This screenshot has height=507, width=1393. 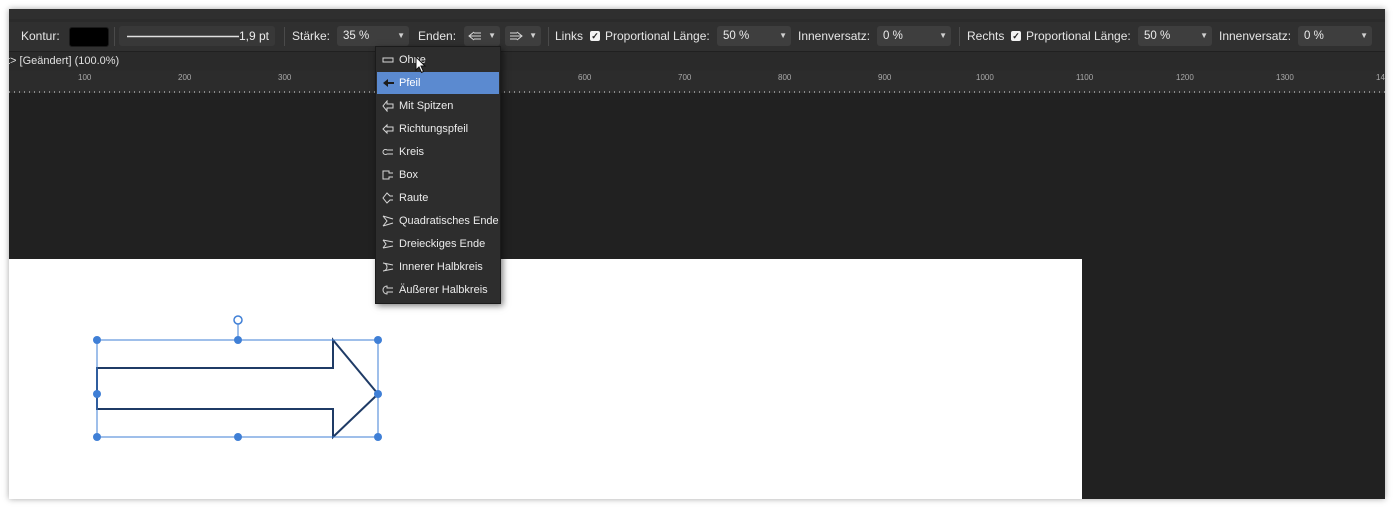 I want to click on staerke-value: 35 %, so click(x=356, y=36).